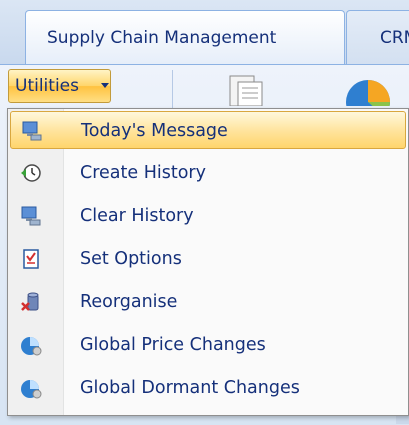  I want to click on tab-supply-chain-management: Supply Chain Management, so click(185, 37).